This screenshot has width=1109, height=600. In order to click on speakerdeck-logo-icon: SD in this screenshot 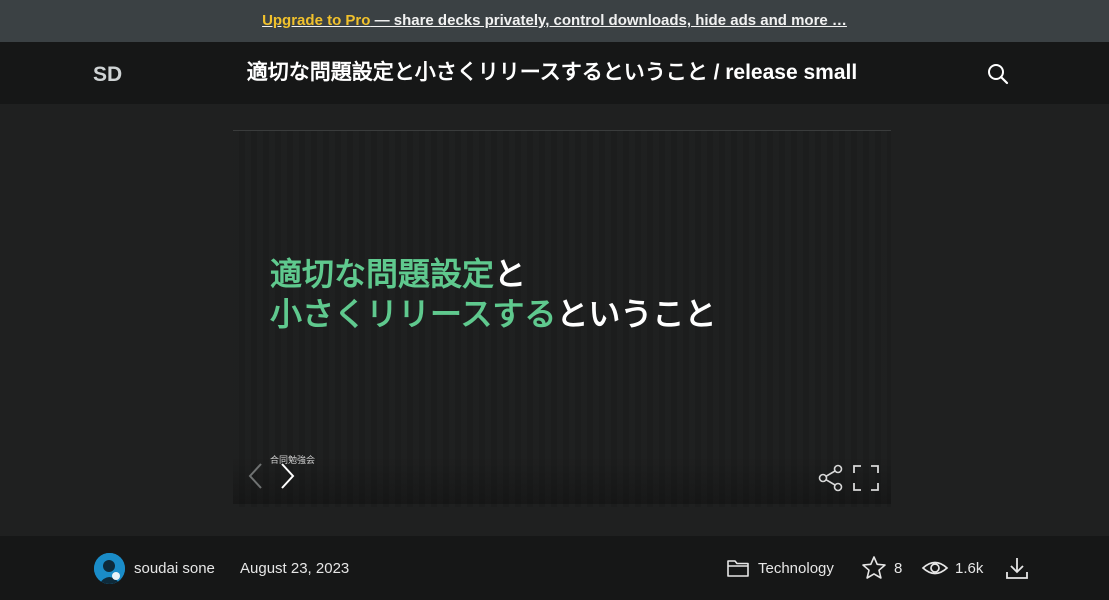, I will do `click(110, 73)`.